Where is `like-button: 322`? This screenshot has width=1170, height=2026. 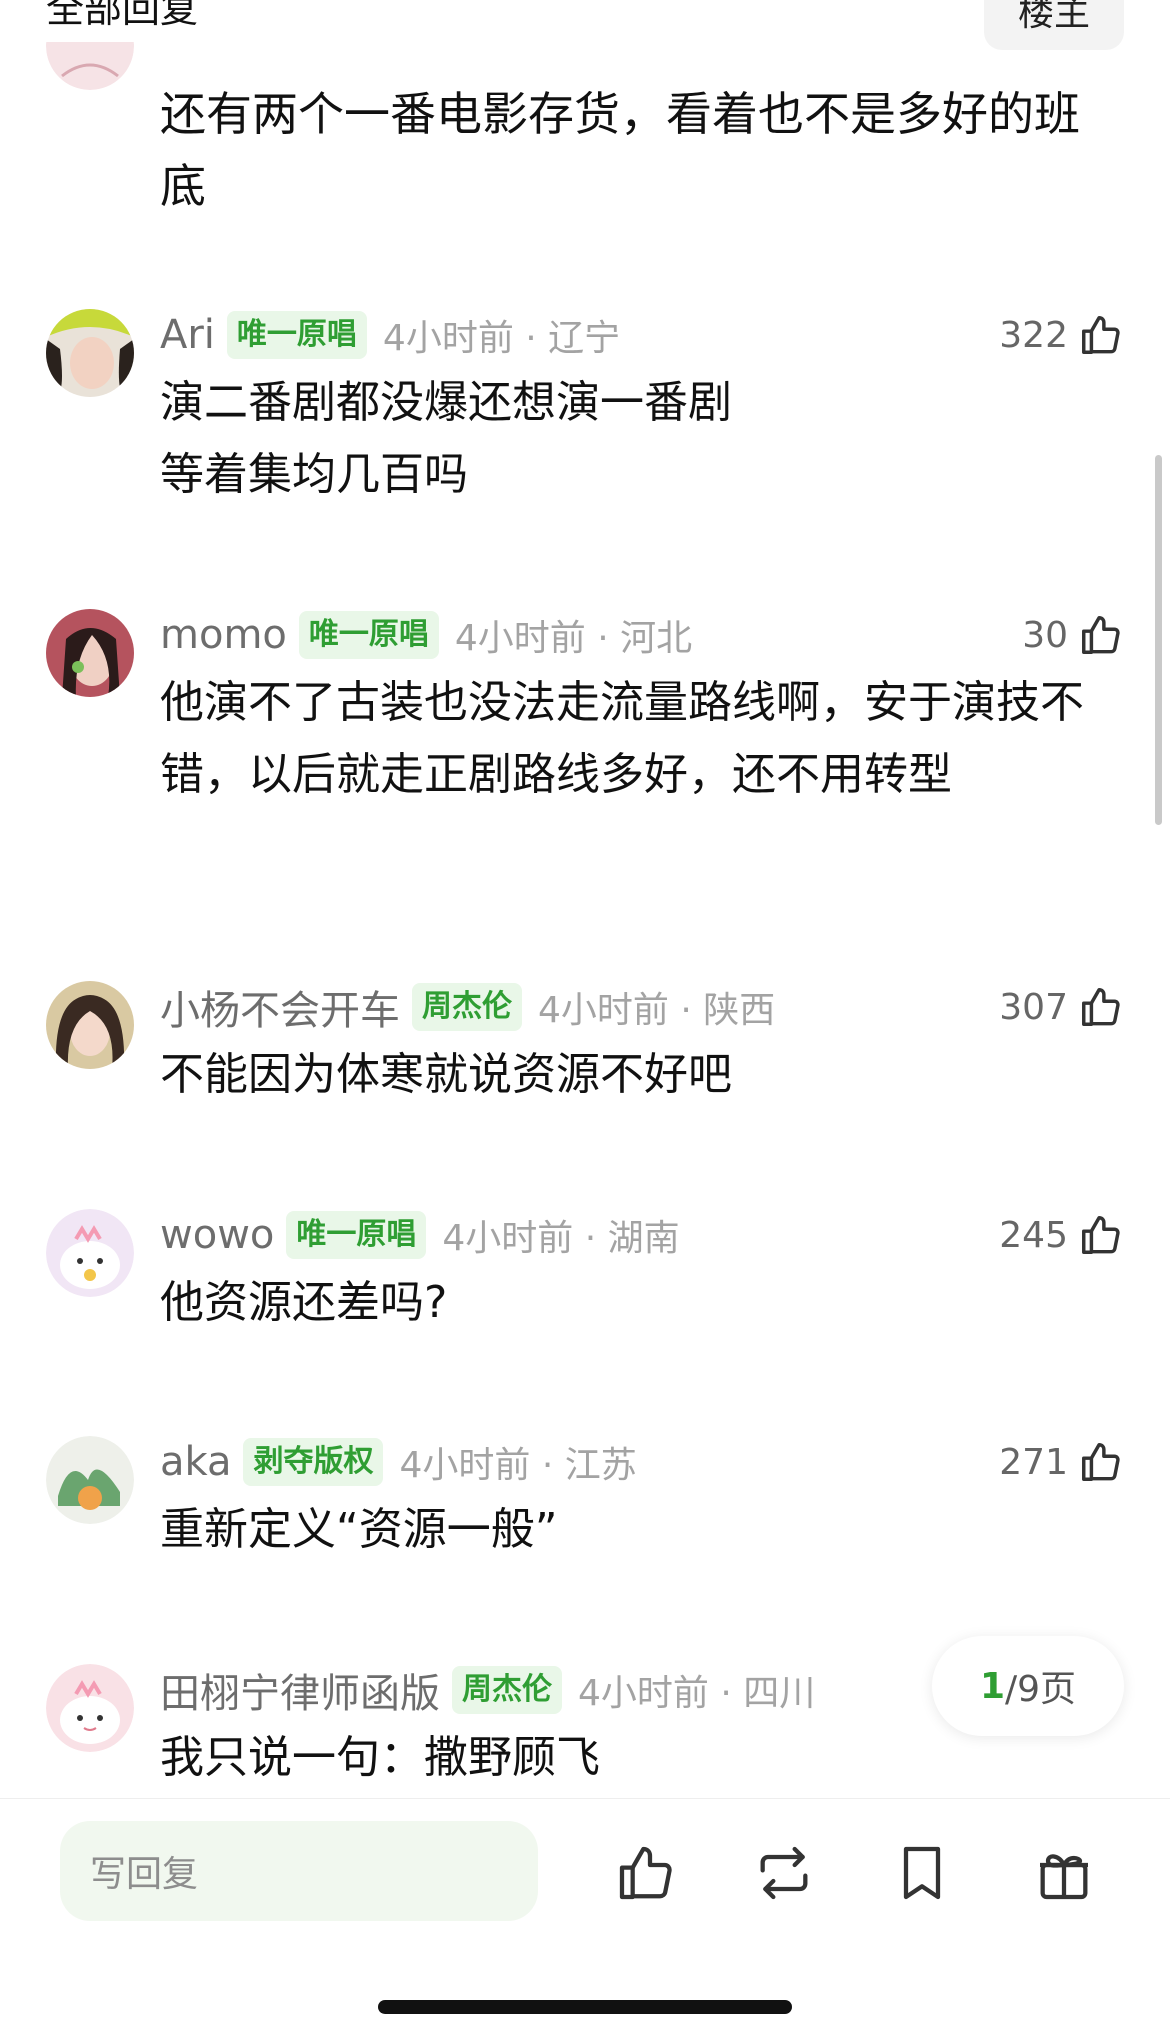
like-button: 322 is located at coordinates (1061, 335).